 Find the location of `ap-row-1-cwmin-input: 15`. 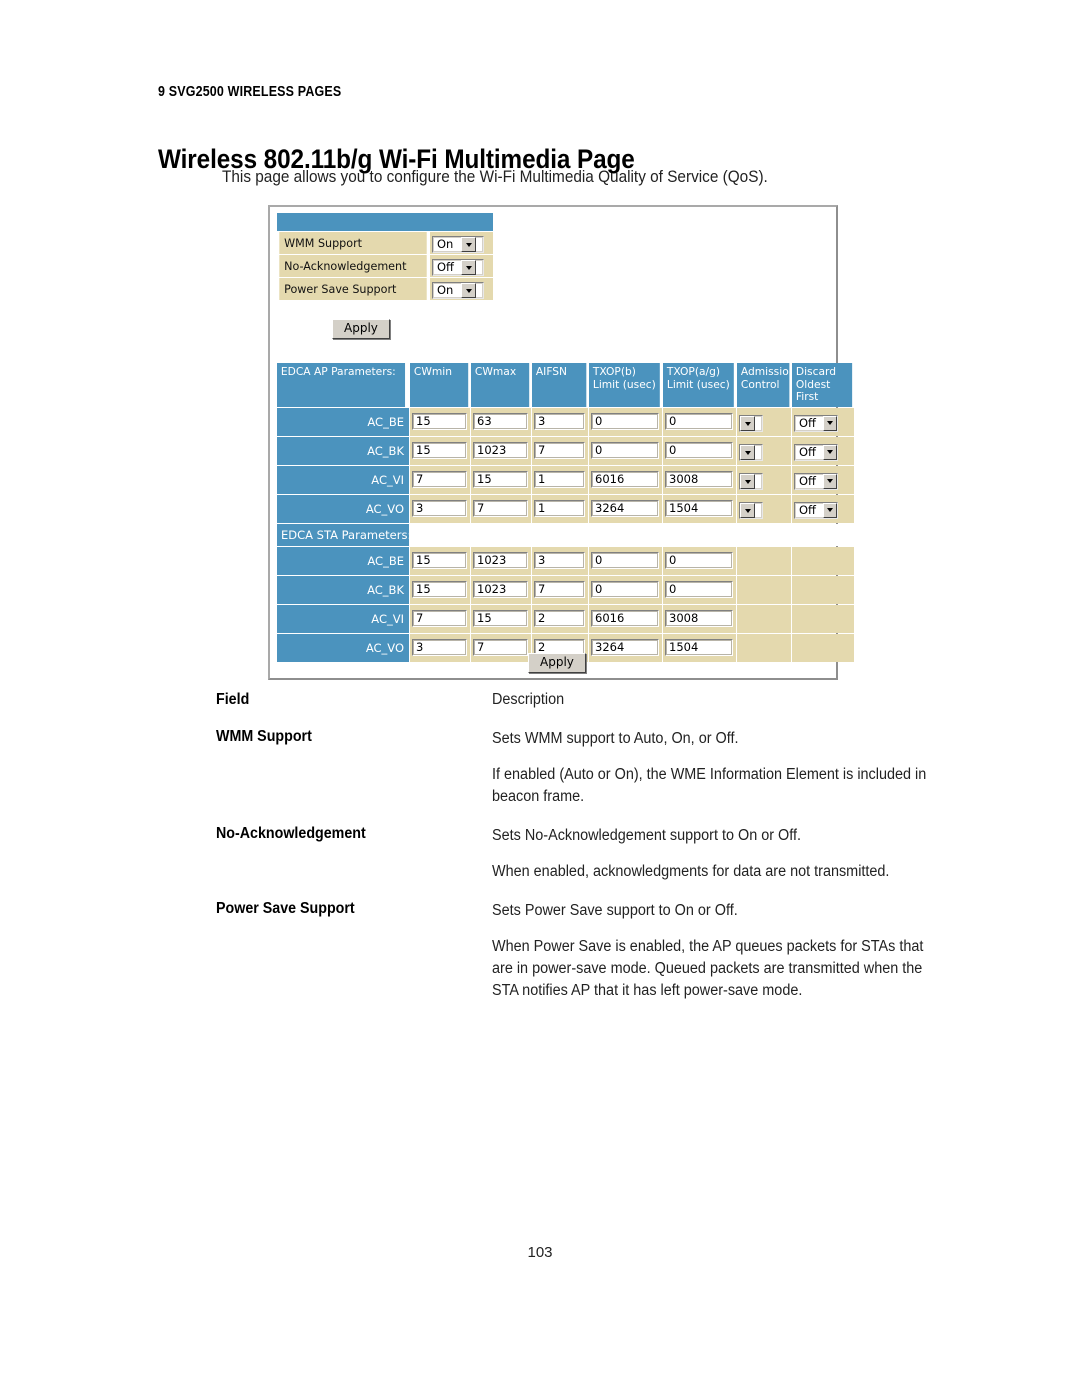

ap-row-1-cwmin-input: 15 is located at coordinates (439, 450).